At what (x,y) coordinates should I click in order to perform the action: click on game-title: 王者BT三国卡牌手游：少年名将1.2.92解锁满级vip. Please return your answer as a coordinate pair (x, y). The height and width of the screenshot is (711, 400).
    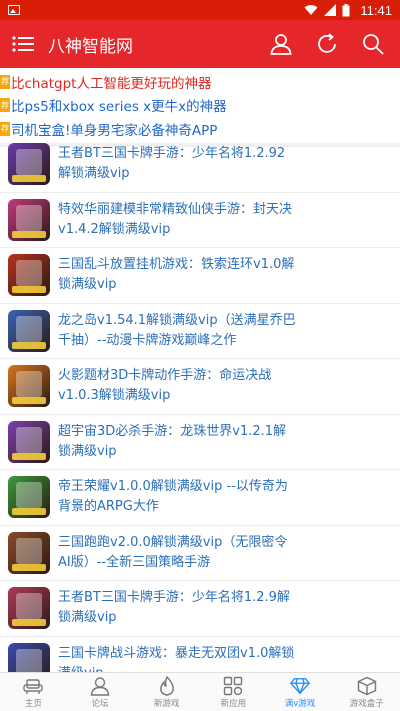
    Looking at the image, I should click on (177, 164).